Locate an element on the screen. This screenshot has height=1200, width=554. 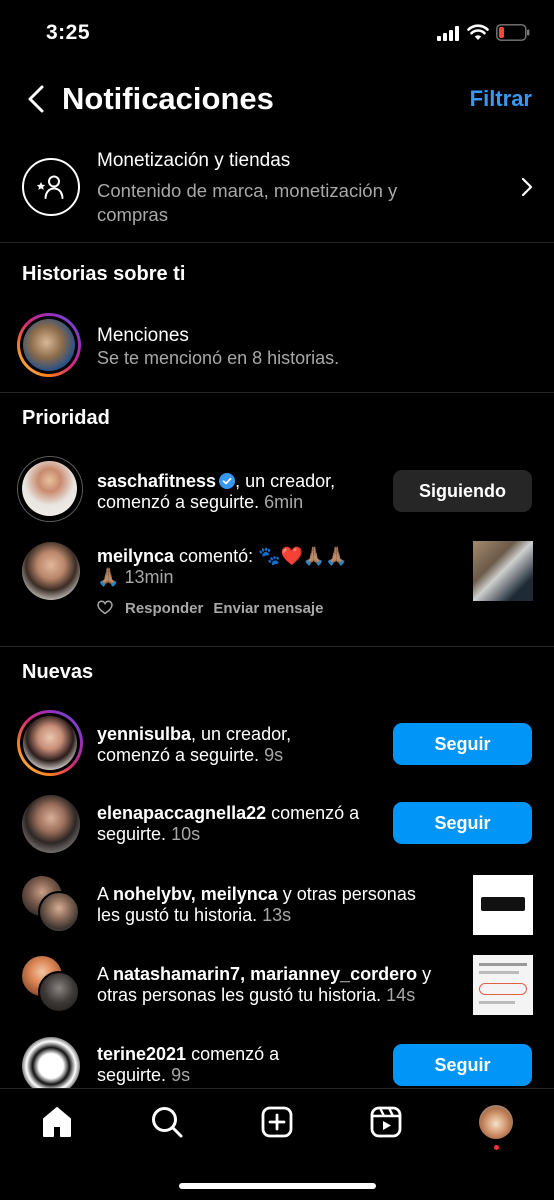
username: elenapaccagnella22 is located at coordinates (181, 813).